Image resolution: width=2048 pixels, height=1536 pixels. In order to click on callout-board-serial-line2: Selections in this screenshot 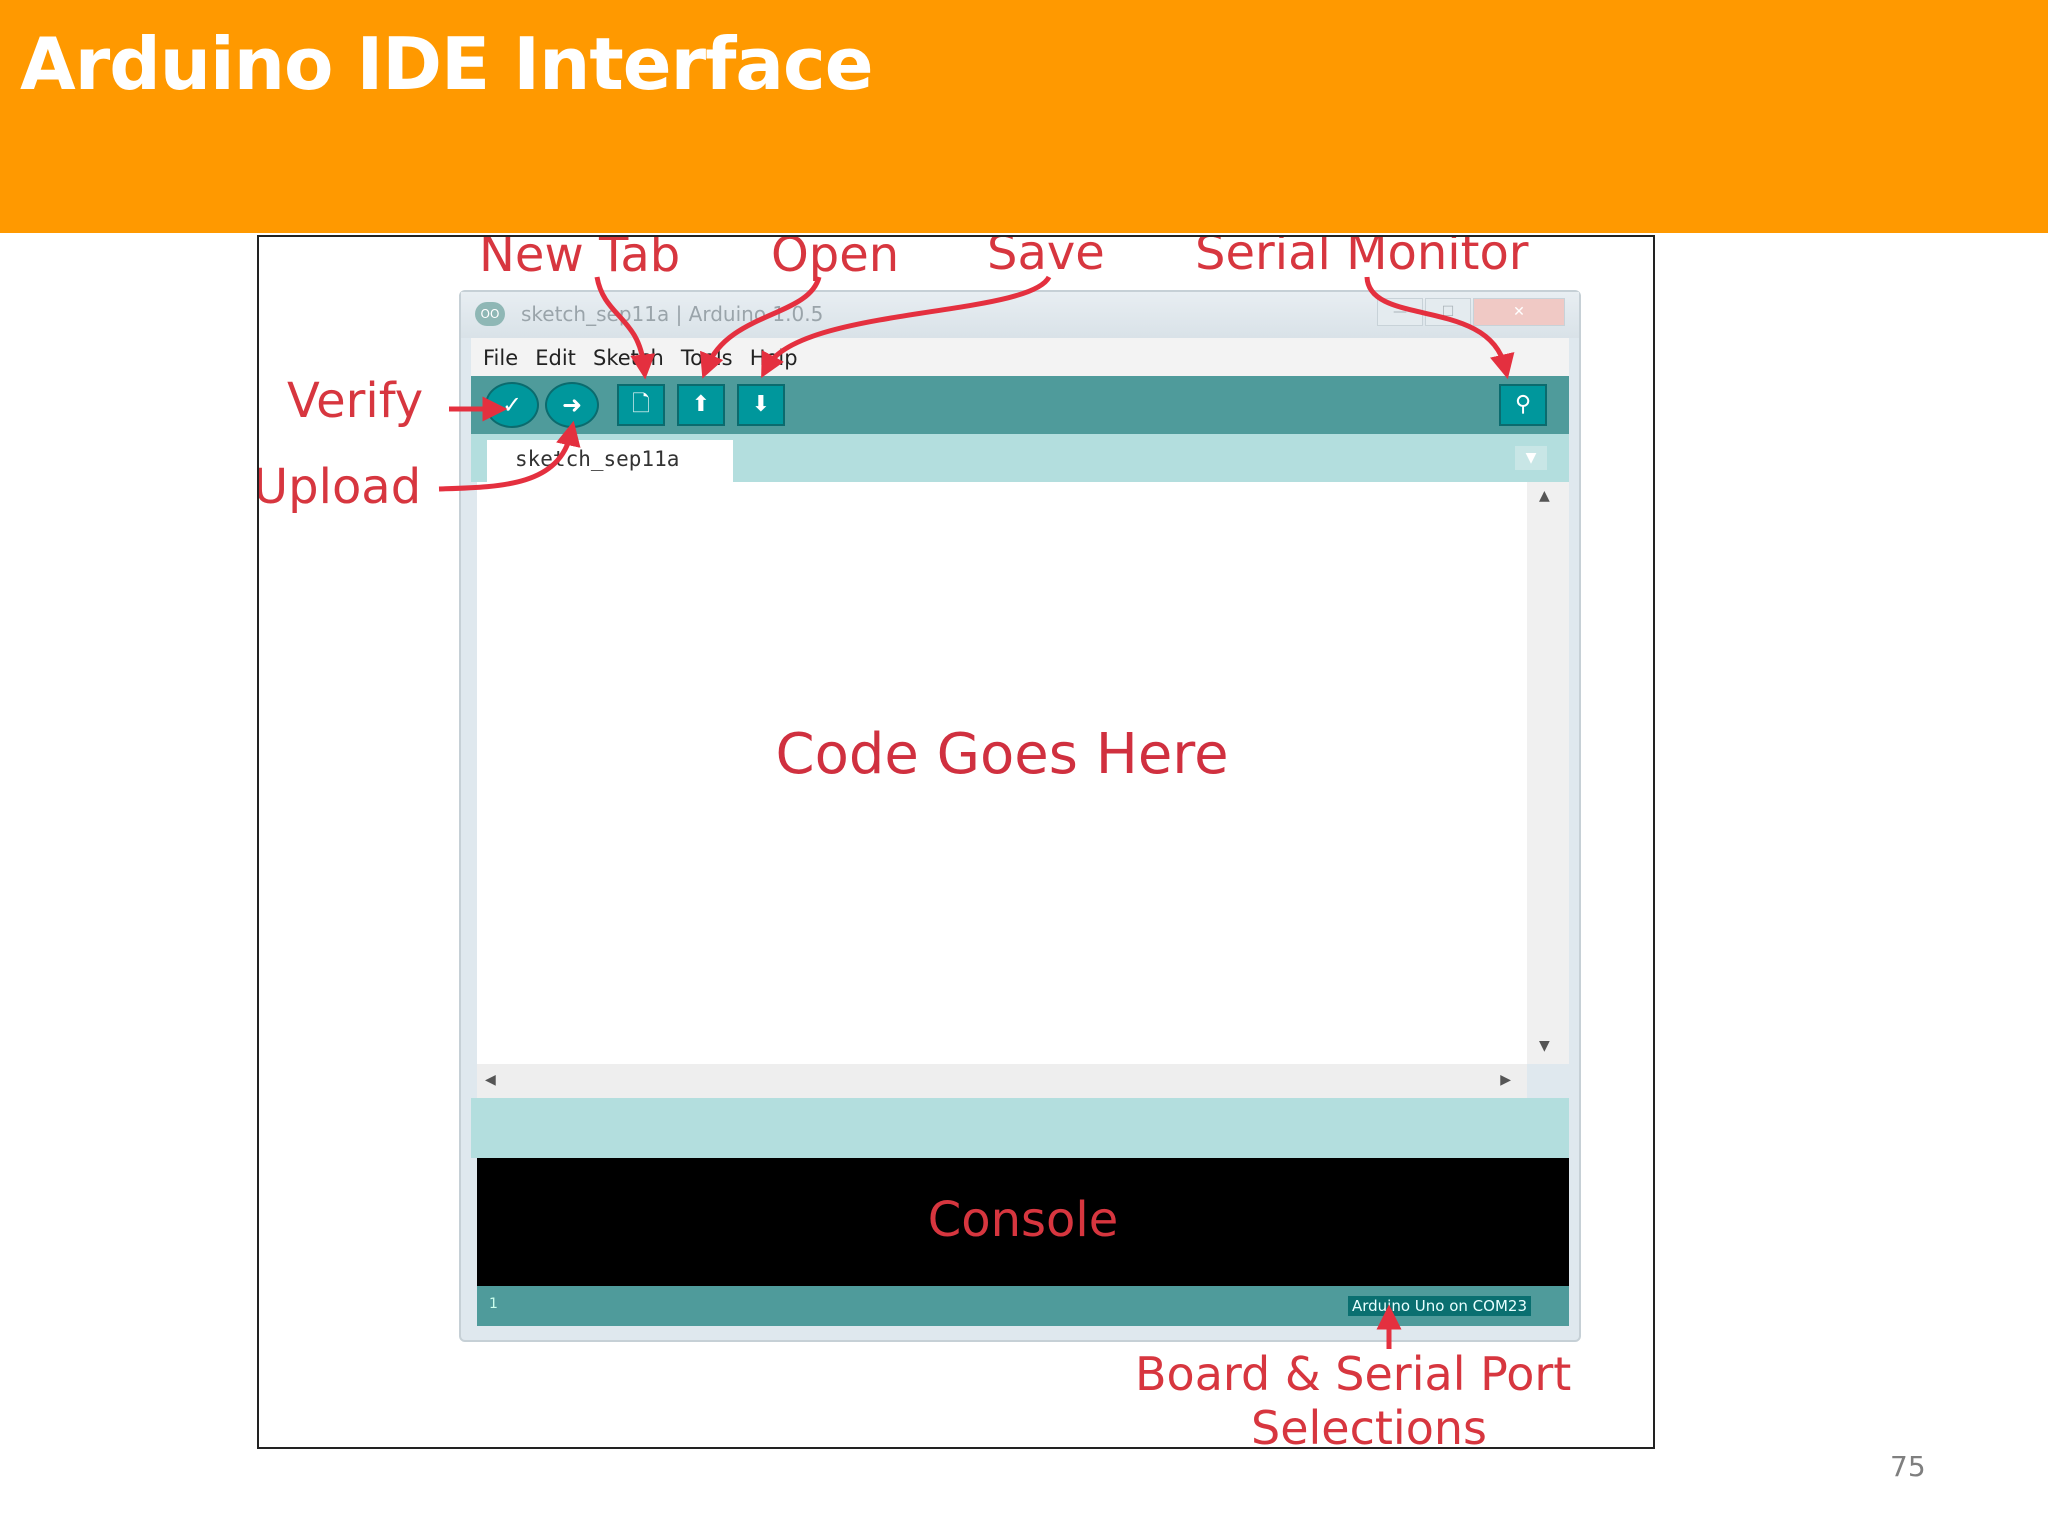, I will do `click(1369, 1425)`.